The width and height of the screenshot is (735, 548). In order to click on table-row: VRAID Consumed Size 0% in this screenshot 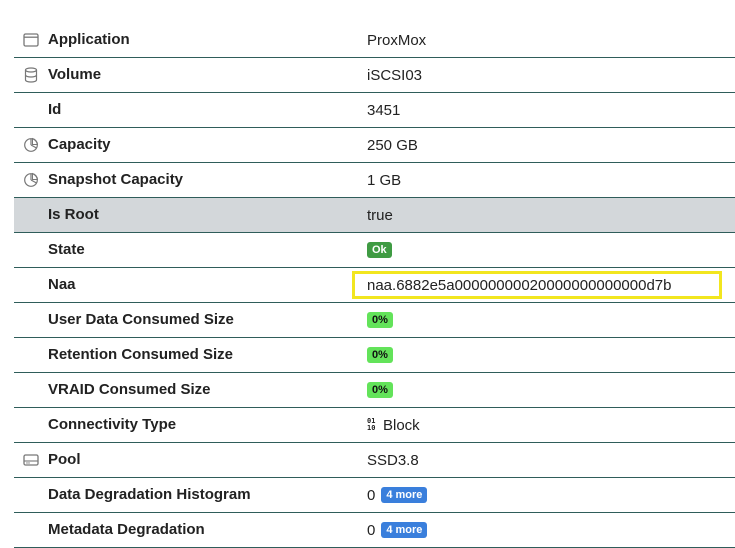, I will do `click(374, 390)`.